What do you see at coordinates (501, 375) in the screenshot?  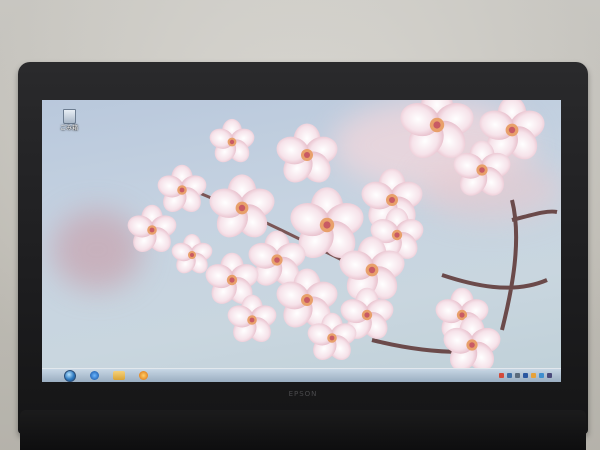 I see `tray-flag-icon` at bounding box center [501, 375].